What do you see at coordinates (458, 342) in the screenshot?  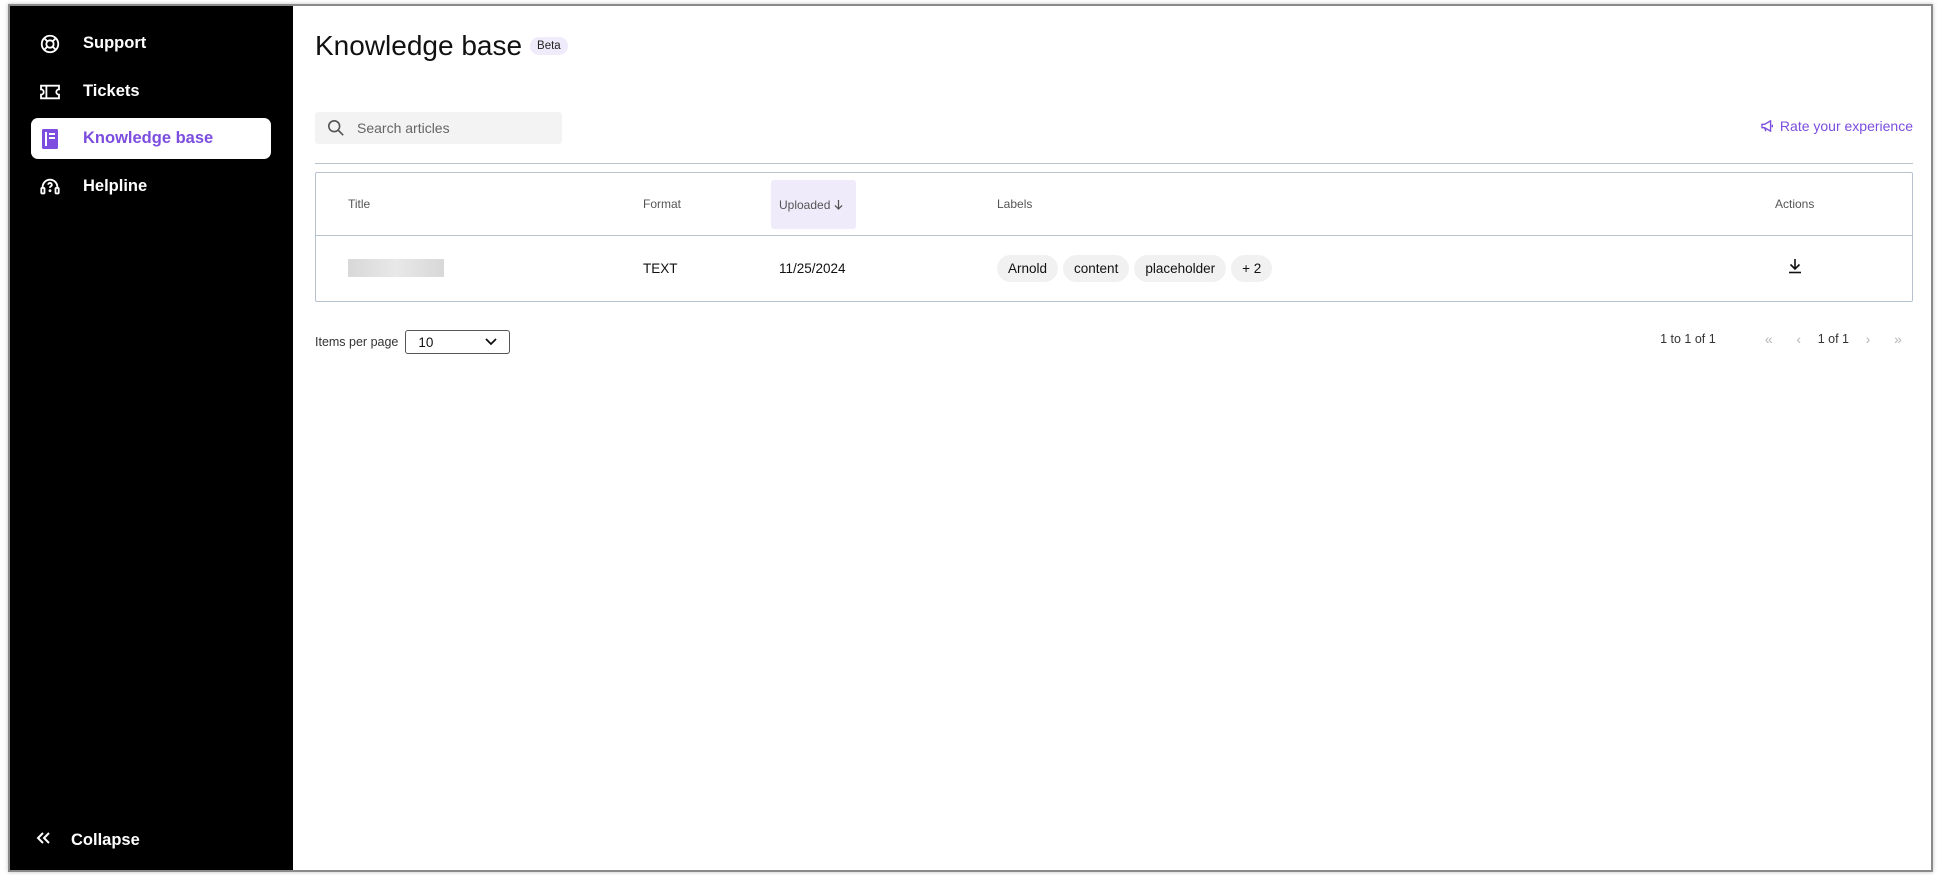 I see `items-per-page-select: 10` at bounding box center [458, 342].